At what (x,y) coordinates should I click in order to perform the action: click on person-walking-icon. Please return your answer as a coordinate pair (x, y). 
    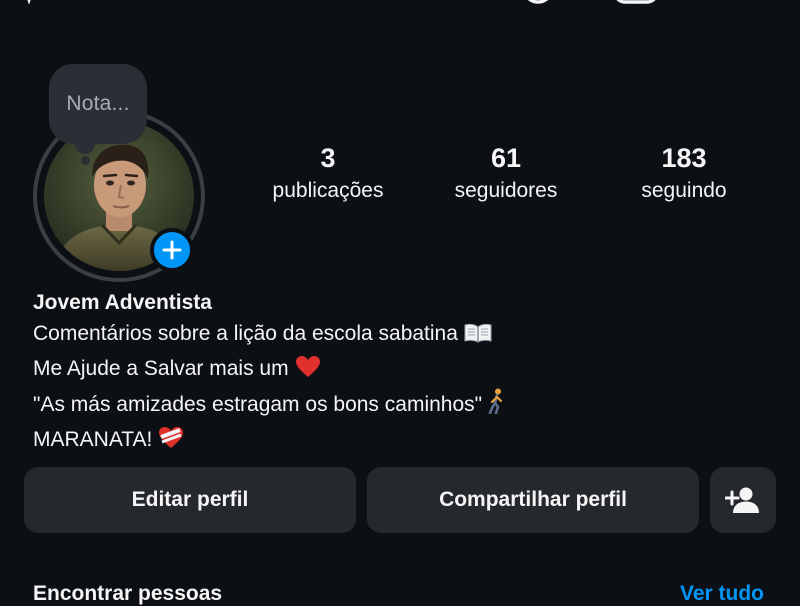
    Looking at the image, I should click on (497, 406).